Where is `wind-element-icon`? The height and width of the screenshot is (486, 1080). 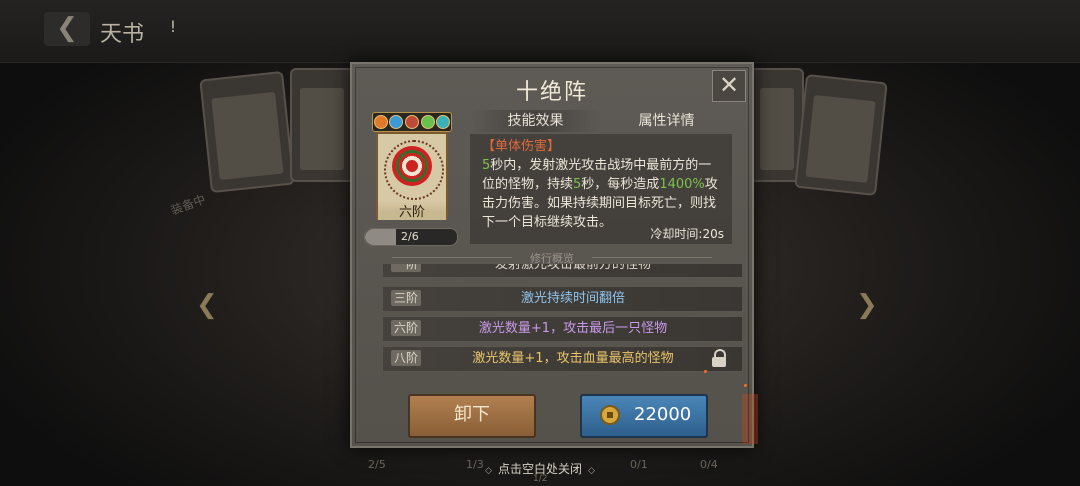
wind-element-icon is located at coordinates (443, 122).